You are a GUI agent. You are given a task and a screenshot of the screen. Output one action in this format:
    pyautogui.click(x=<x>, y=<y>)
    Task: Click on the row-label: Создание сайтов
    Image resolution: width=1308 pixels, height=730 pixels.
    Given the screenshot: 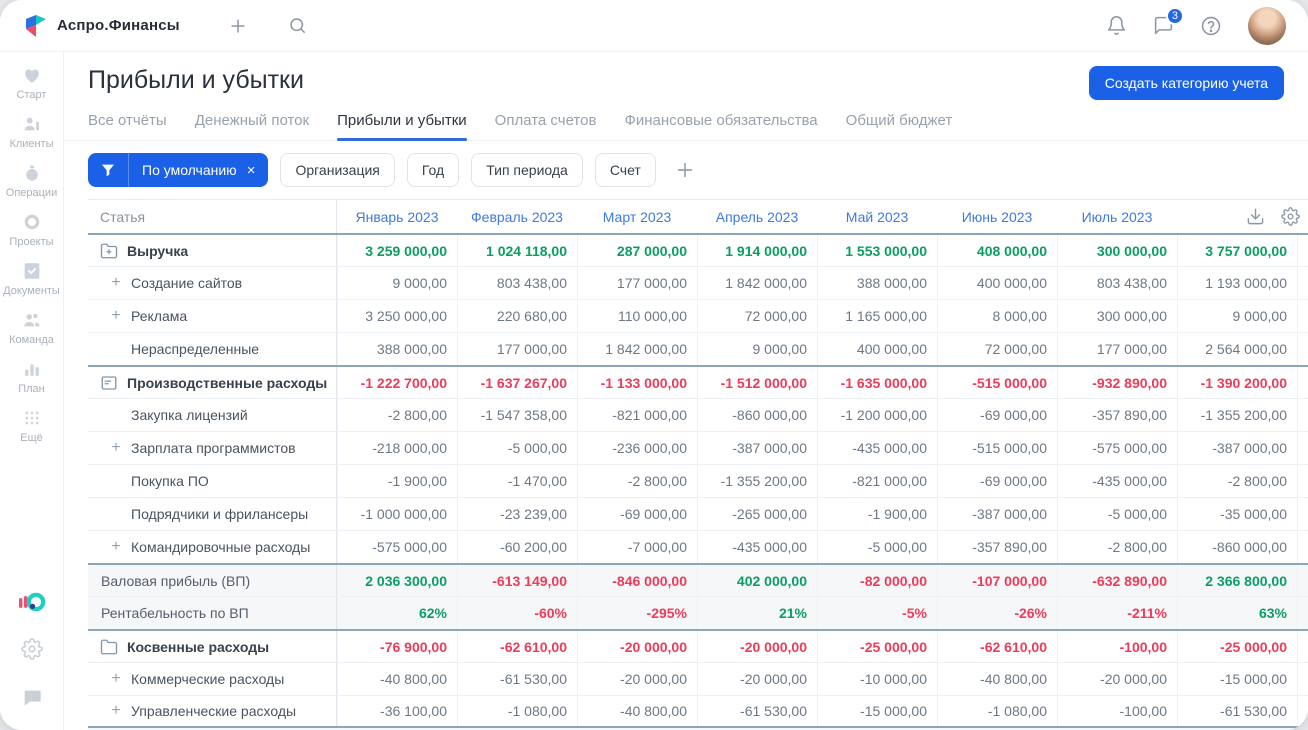 What is the action you would take?
    pyautogui.click(x=187, y=283)
    